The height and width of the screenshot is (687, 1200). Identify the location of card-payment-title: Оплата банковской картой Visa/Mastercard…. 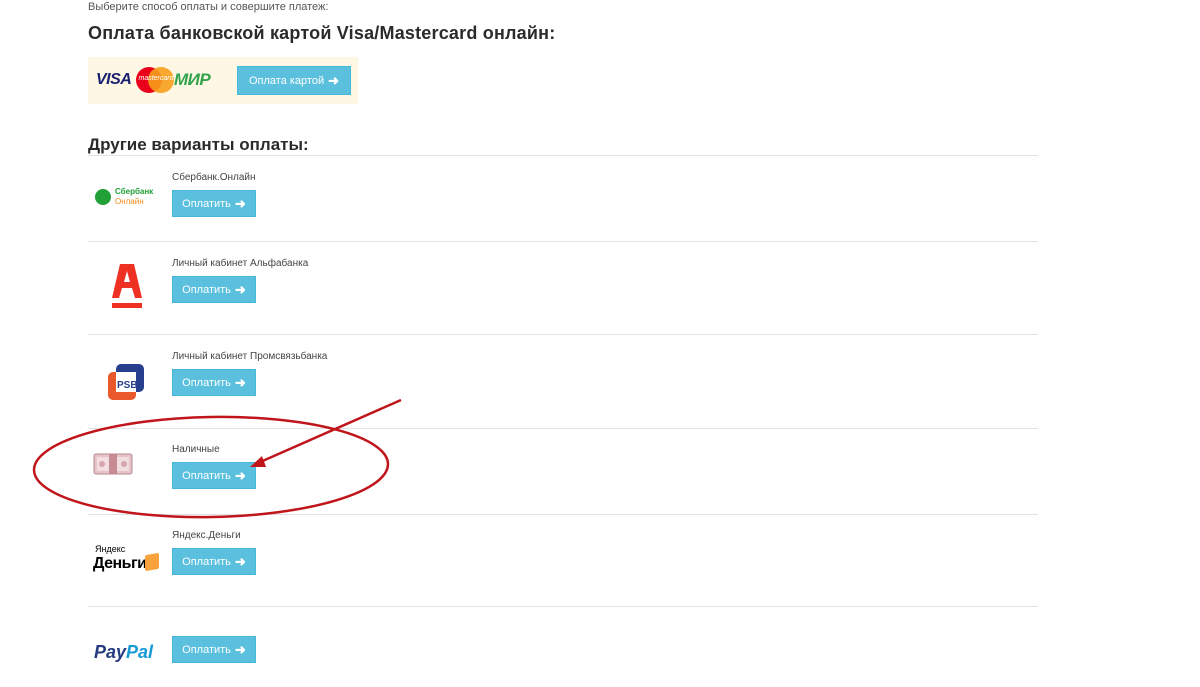
(322, 33).